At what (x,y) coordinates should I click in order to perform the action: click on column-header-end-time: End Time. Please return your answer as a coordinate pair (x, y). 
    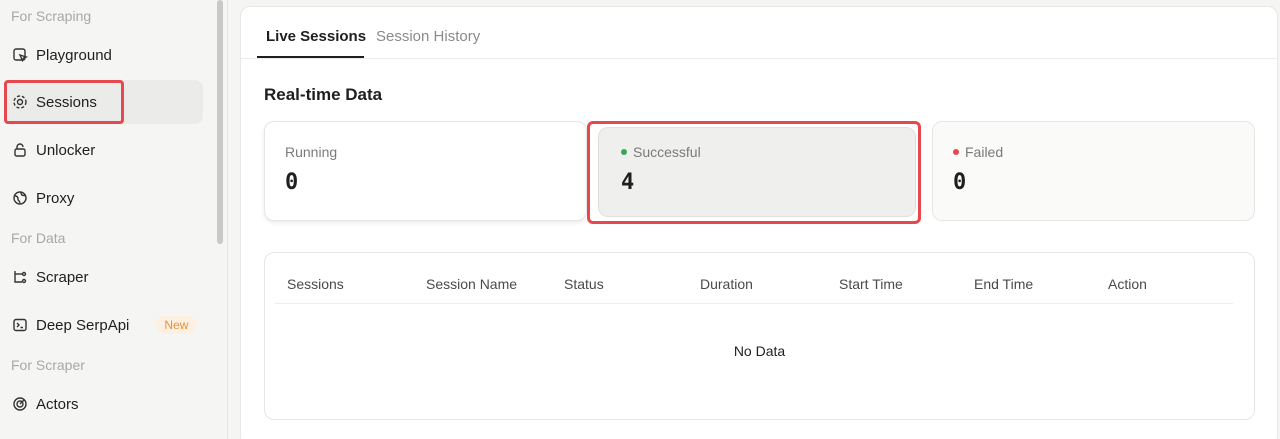
    Looking at the image, I should click on (1004, 284).